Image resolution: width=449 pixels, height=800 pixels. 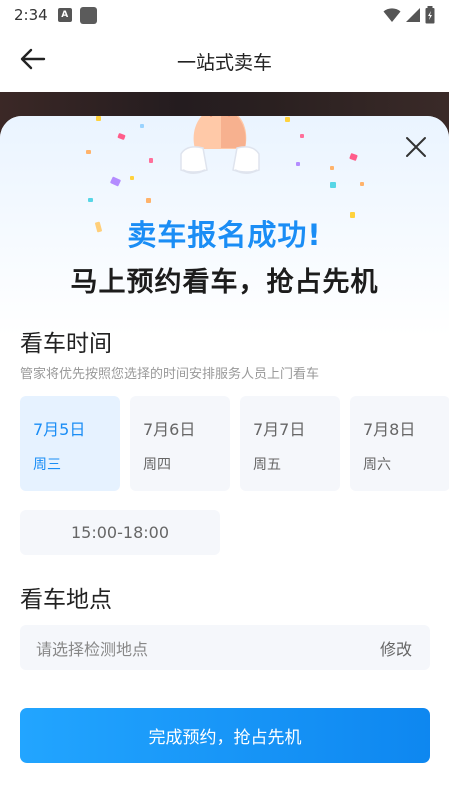 What do you see at coordinates (120, 532) in the screenshot?
I see `time-slot-option: 15:00-18:00` at bounding box center [120, 532].